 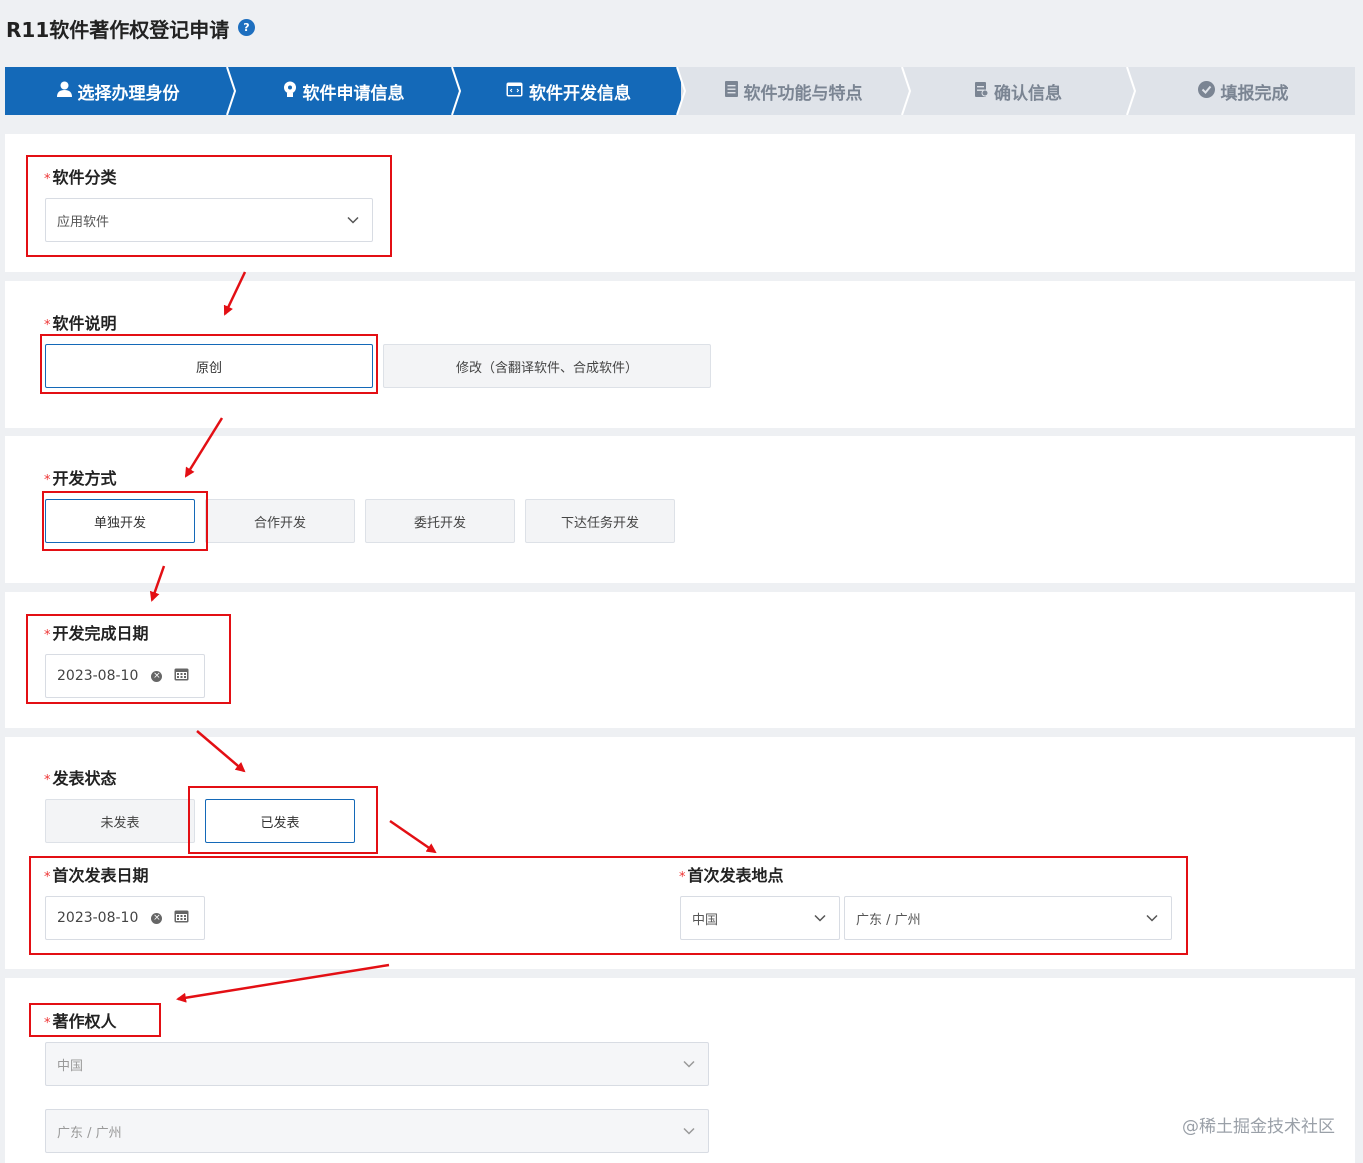 What do you see at coordinates (80, 478) in the screenshot?
I see `development-mode-label: * 开发方式` at bounding box center [80, 478].